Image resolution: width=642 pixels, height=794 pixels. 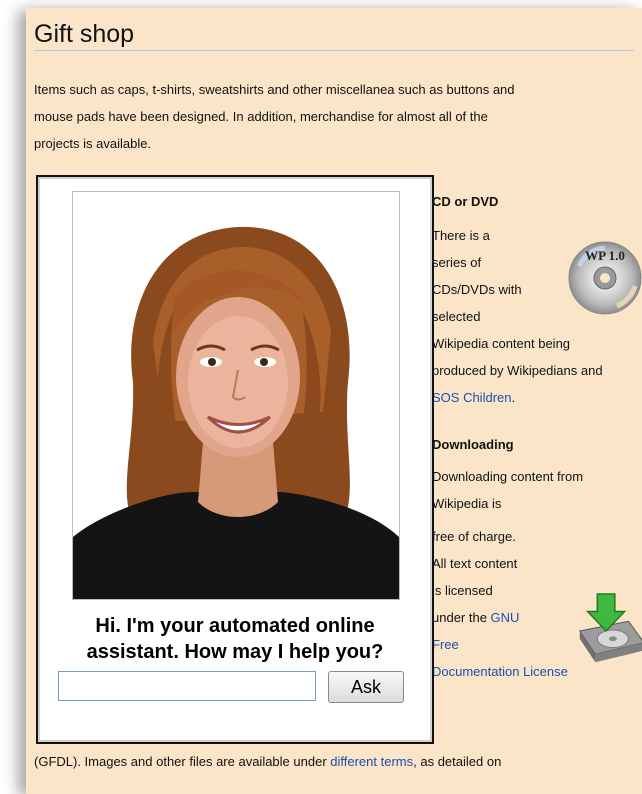 I want to click on documentation-license-link: Documentation License, so click(x=500, y=671).